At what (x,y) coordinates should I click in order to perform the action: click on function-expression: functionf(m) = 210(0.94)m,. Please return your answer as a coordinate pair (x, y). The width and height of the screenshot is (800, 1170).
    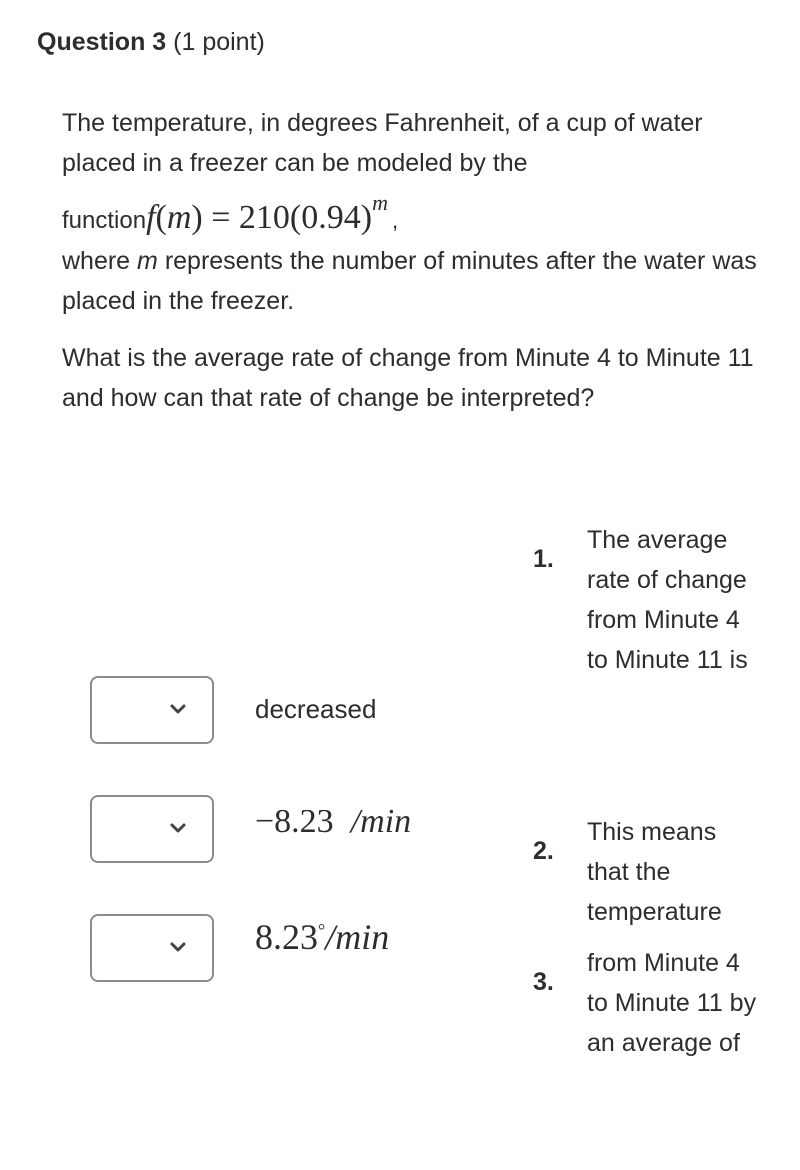
    Looking at the image, I should click on (230, 212).